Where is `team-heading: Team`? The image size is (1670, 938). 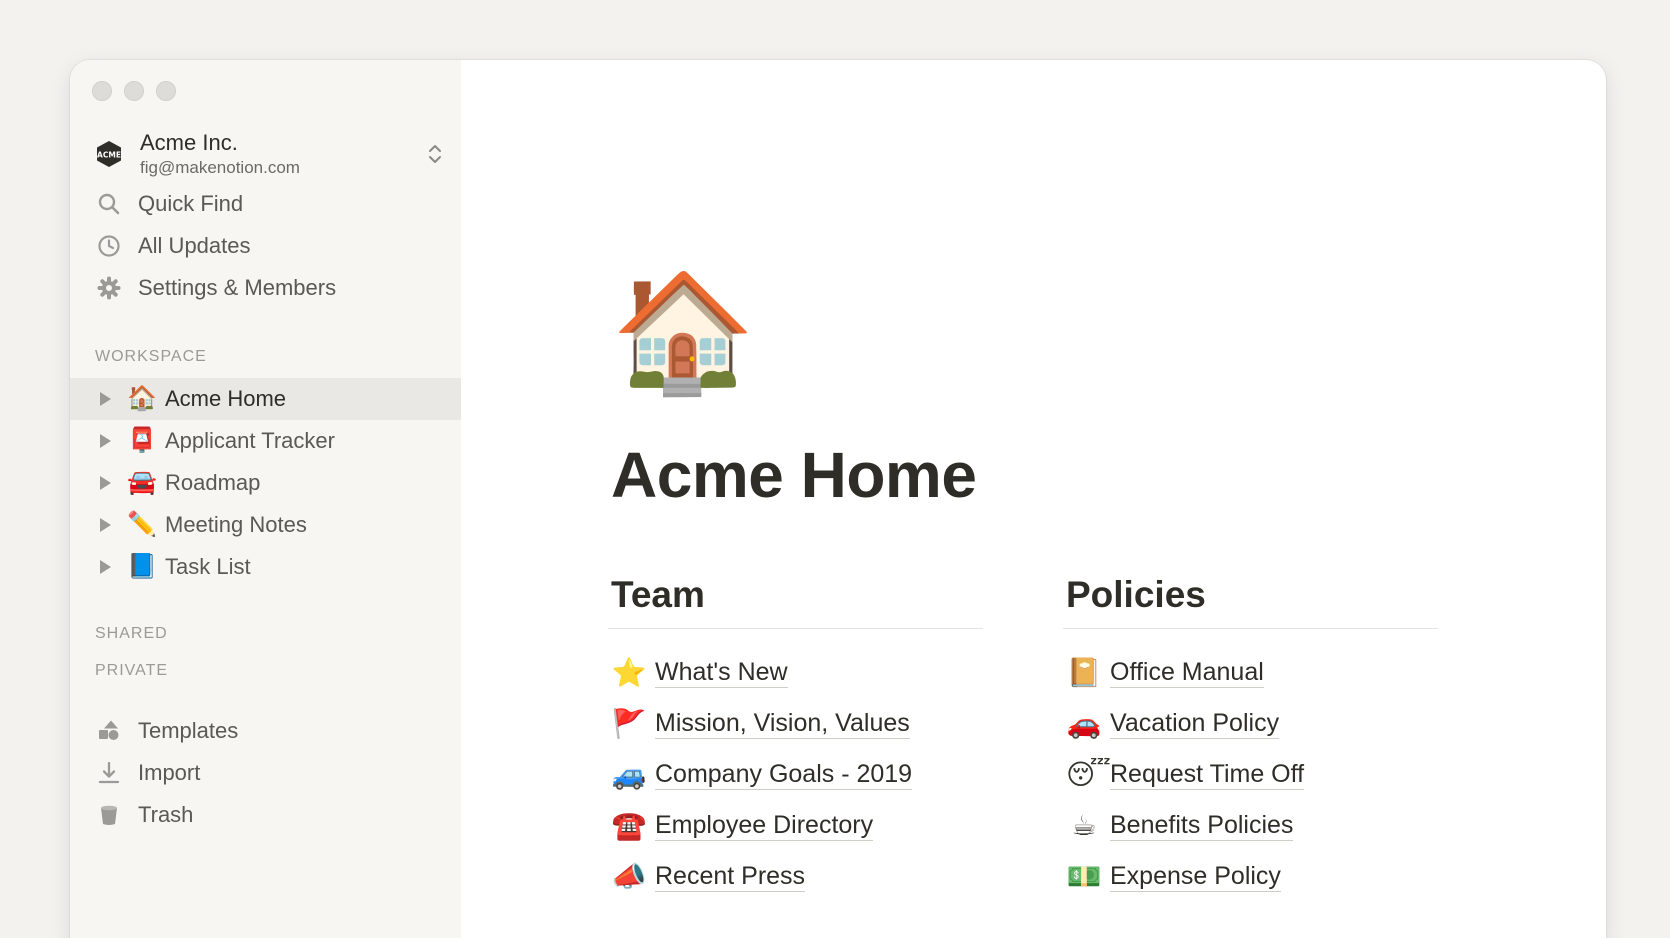
team-heading: Team is located at coordinates (658, 594).